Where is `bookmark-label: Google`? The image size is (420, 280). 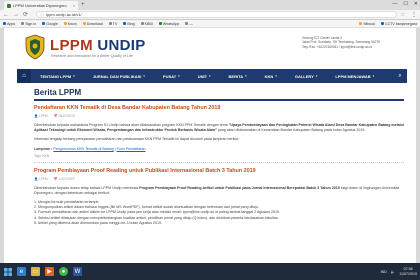 bookmark-label: Google is located at coordinates (52, 23).